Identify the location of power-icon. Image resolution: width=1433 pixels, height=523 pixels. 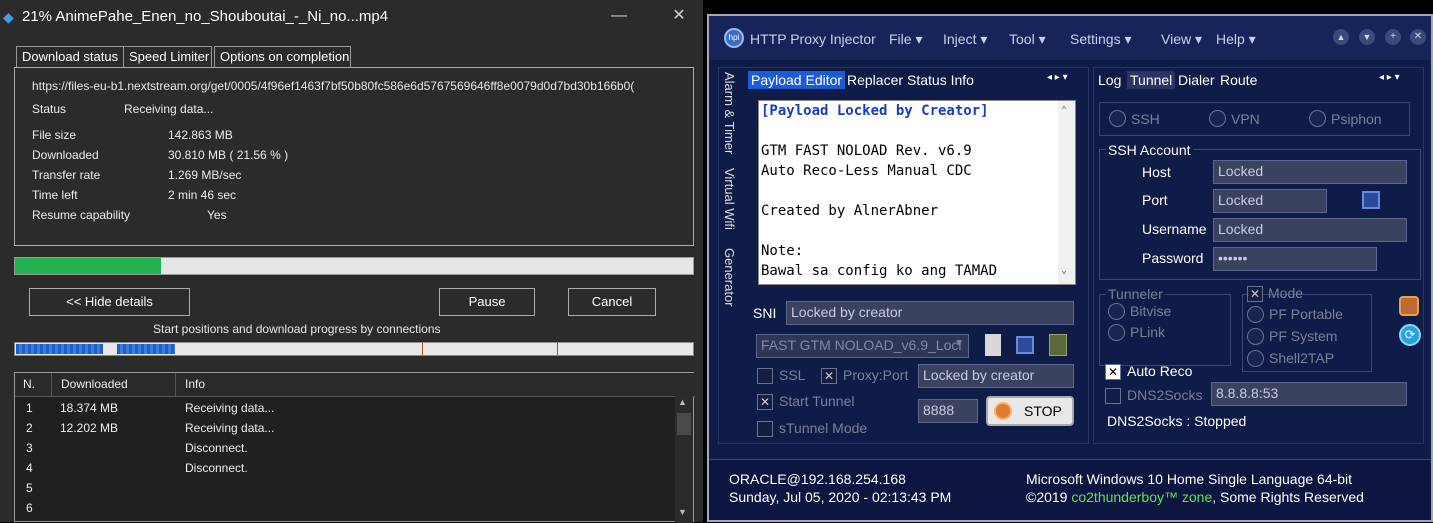
(1409, 306).